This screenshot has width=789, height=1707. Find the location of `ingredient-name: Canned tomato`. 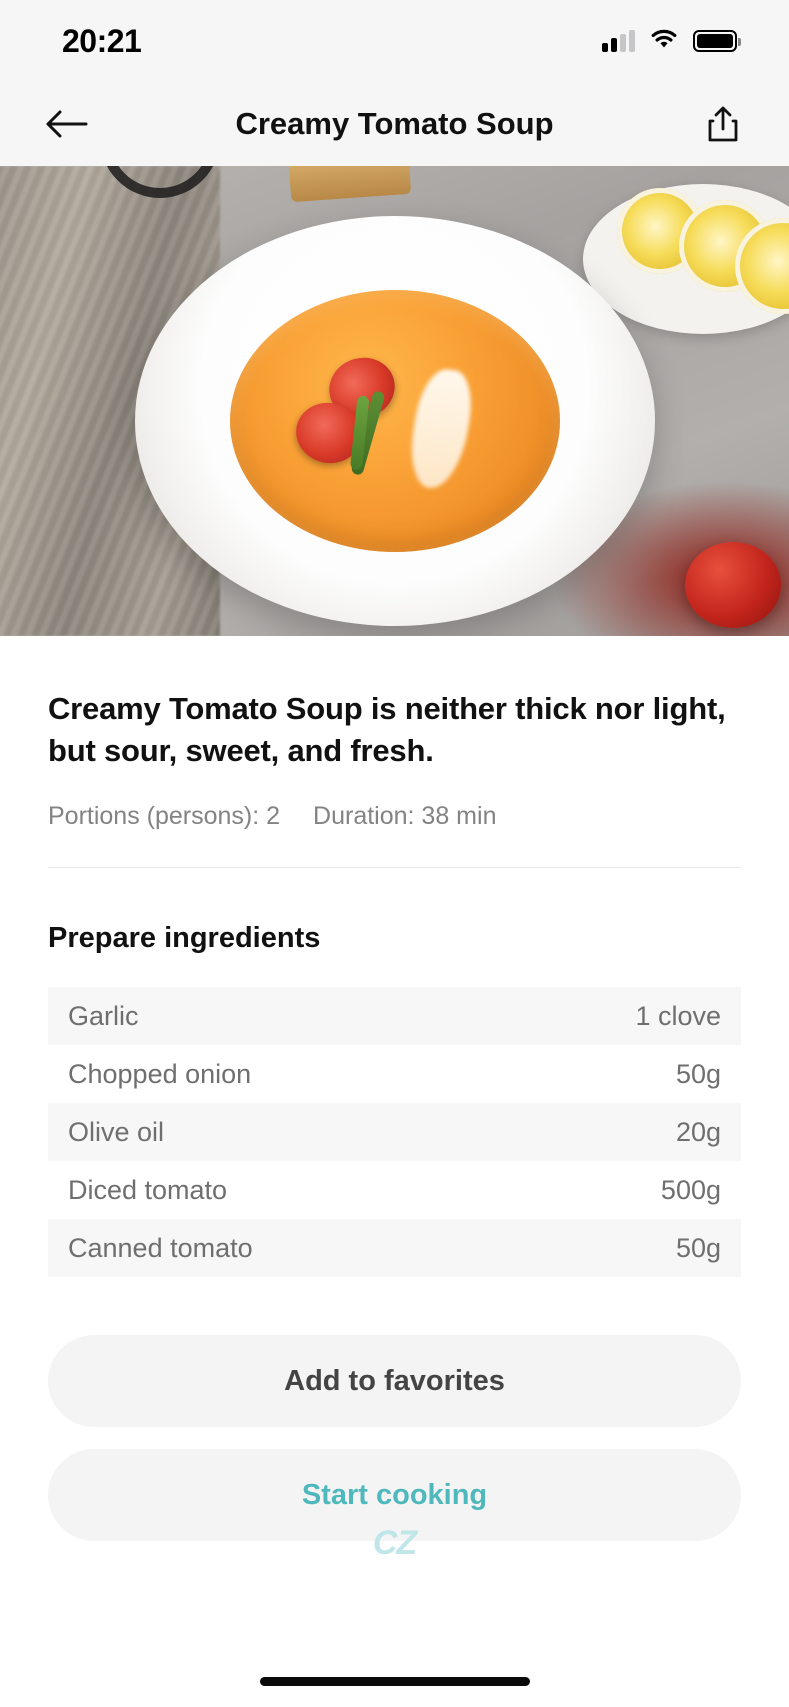

ingredient-name: Canned tomato is located at coordinates (160, 1247).